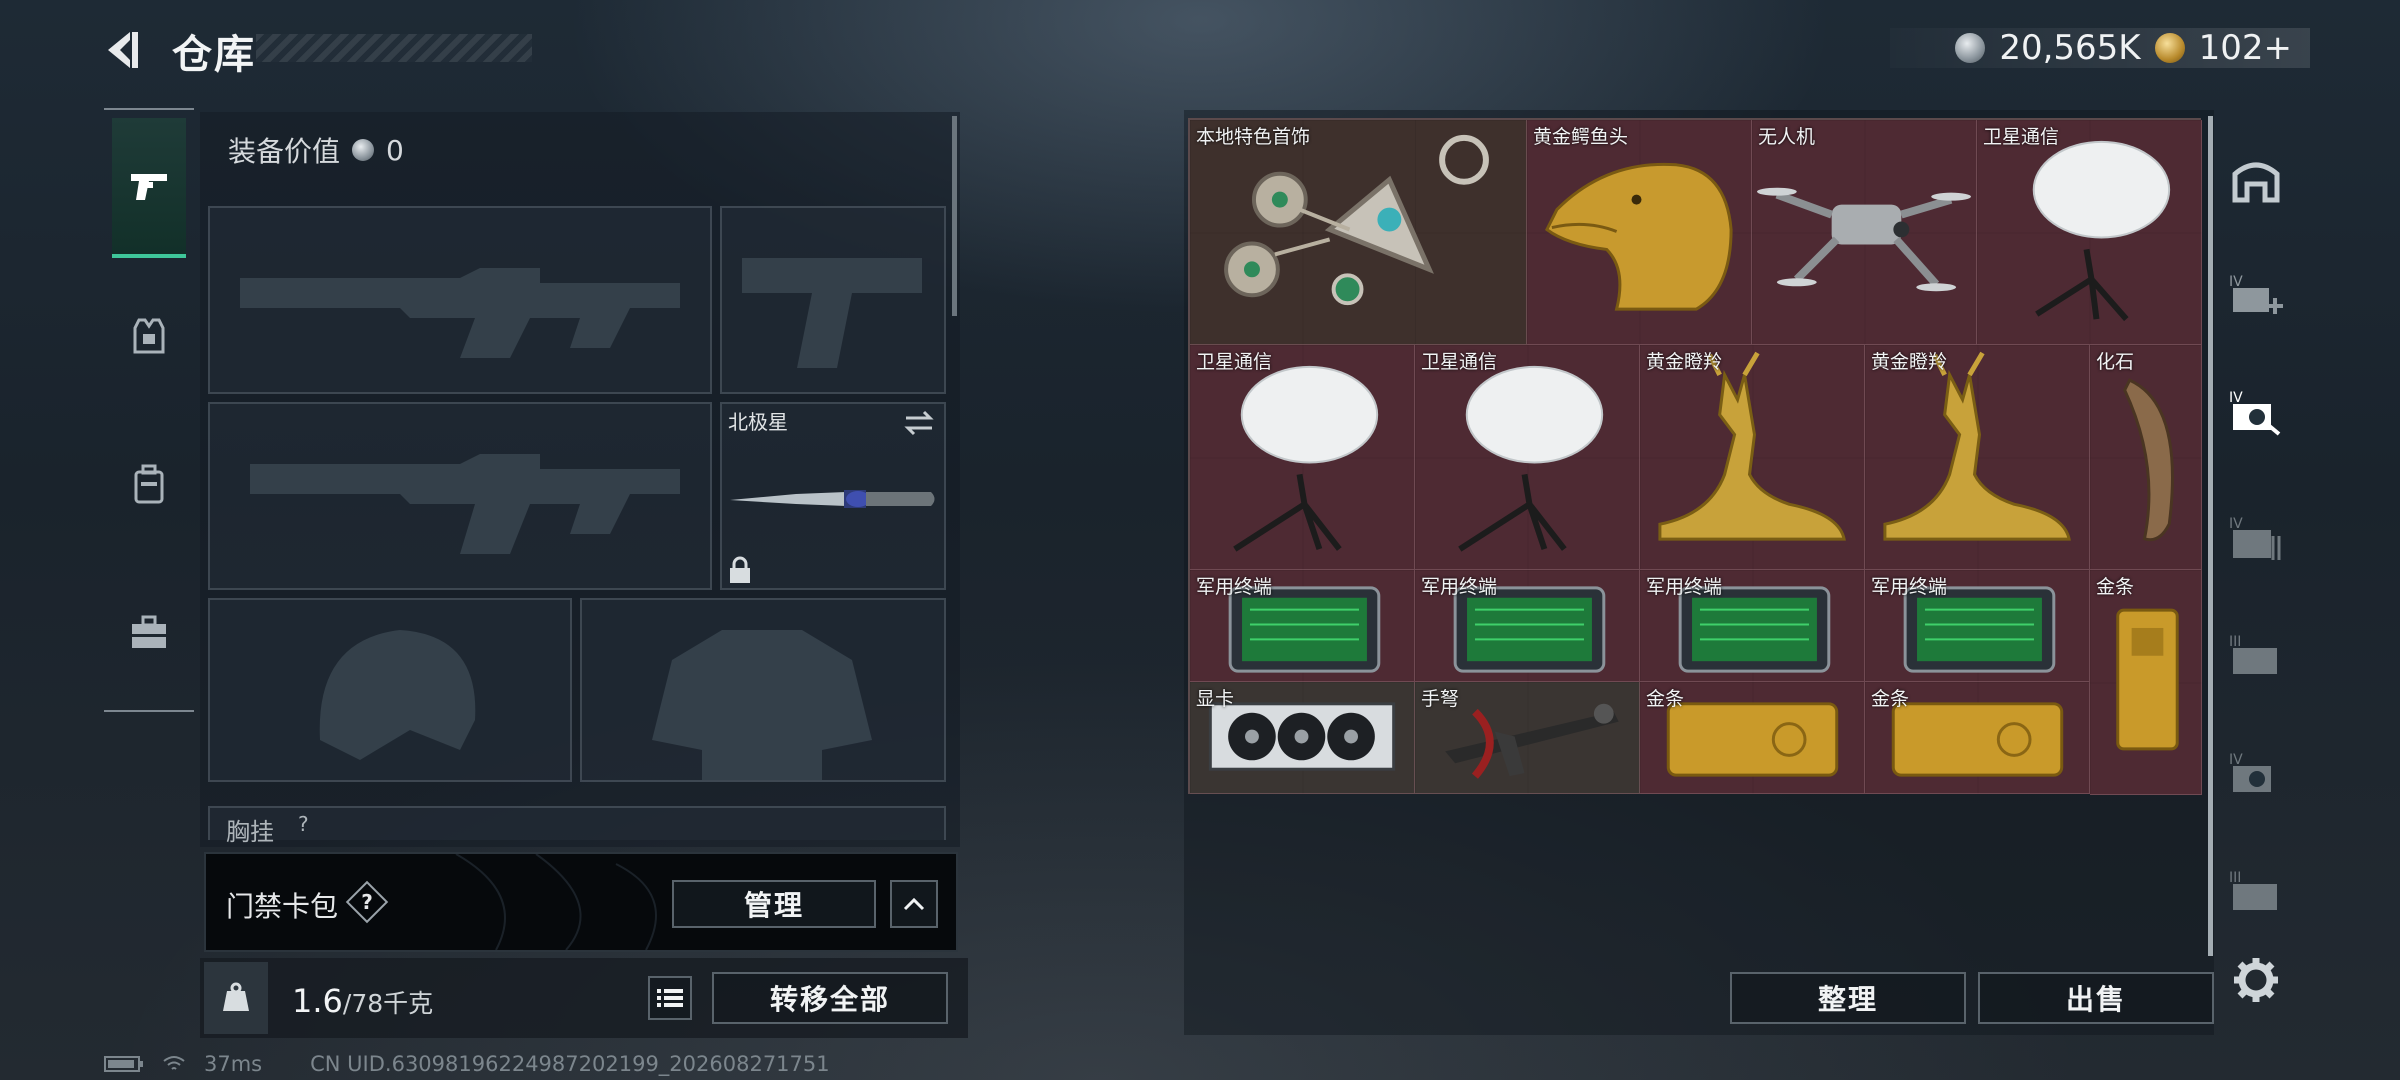 Image resolution: width=2400 pixels, height=1080 pixels. What do you see at coordinates (2096, 998) in the screenshot?
I see `sell-button: 出售` at bounding box center [2096, 998].